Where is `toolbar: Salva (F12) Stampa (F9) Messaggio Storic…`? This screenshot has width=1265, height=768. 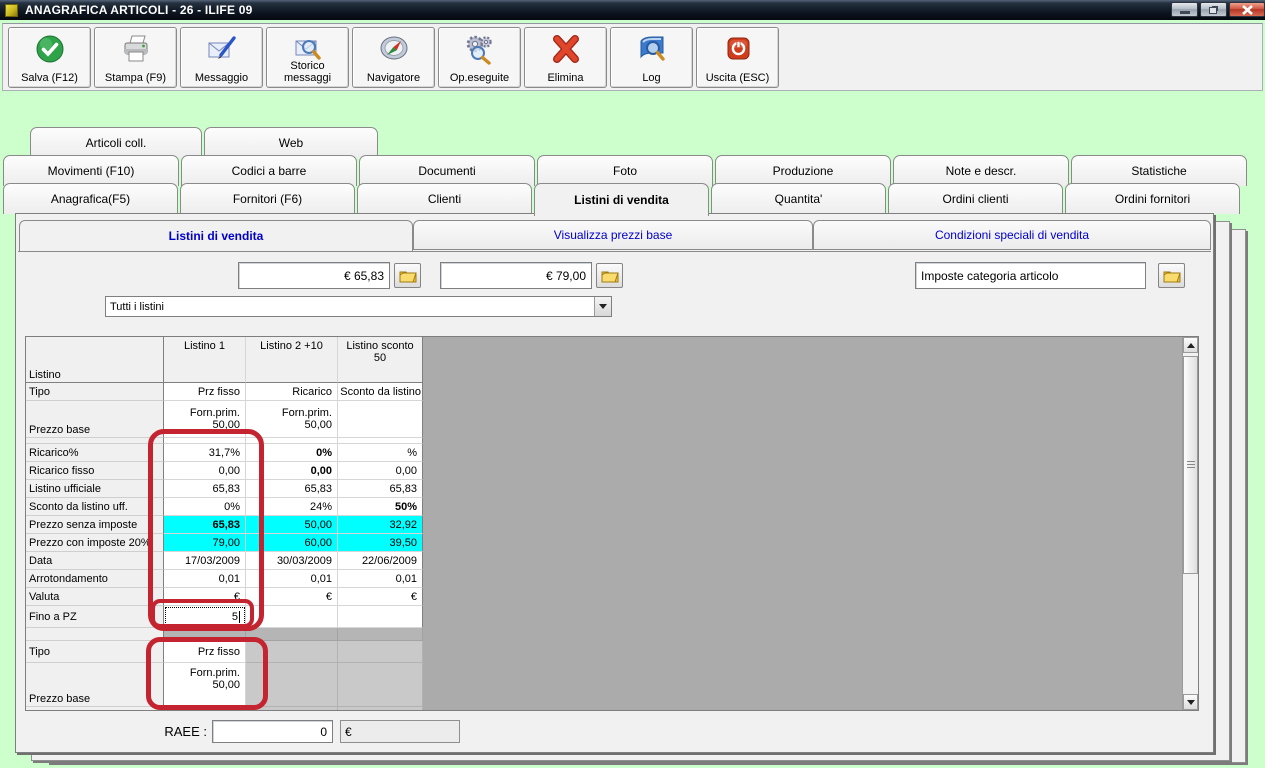 toolbar: Salva (F12) Stampa (F9) Messaggio Storic… is located at coordinates (632, 57).